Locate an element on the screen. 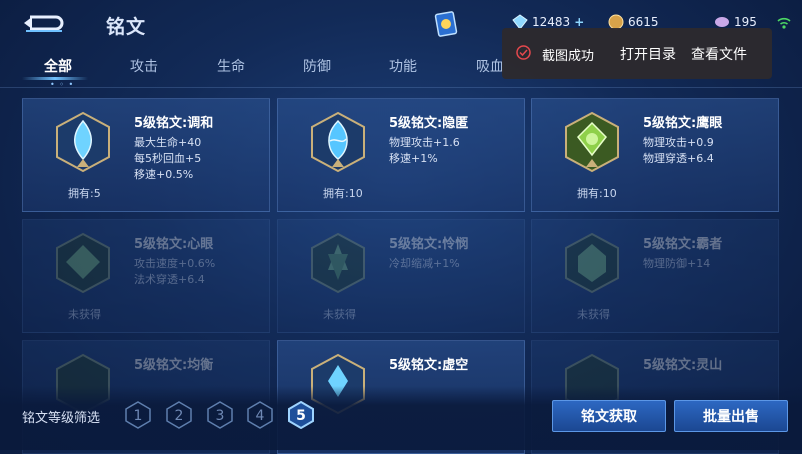 This screenshot has width=802, height=454. inscription-stat: 攻击速度+0.6% is located at coordinates (175, 263).